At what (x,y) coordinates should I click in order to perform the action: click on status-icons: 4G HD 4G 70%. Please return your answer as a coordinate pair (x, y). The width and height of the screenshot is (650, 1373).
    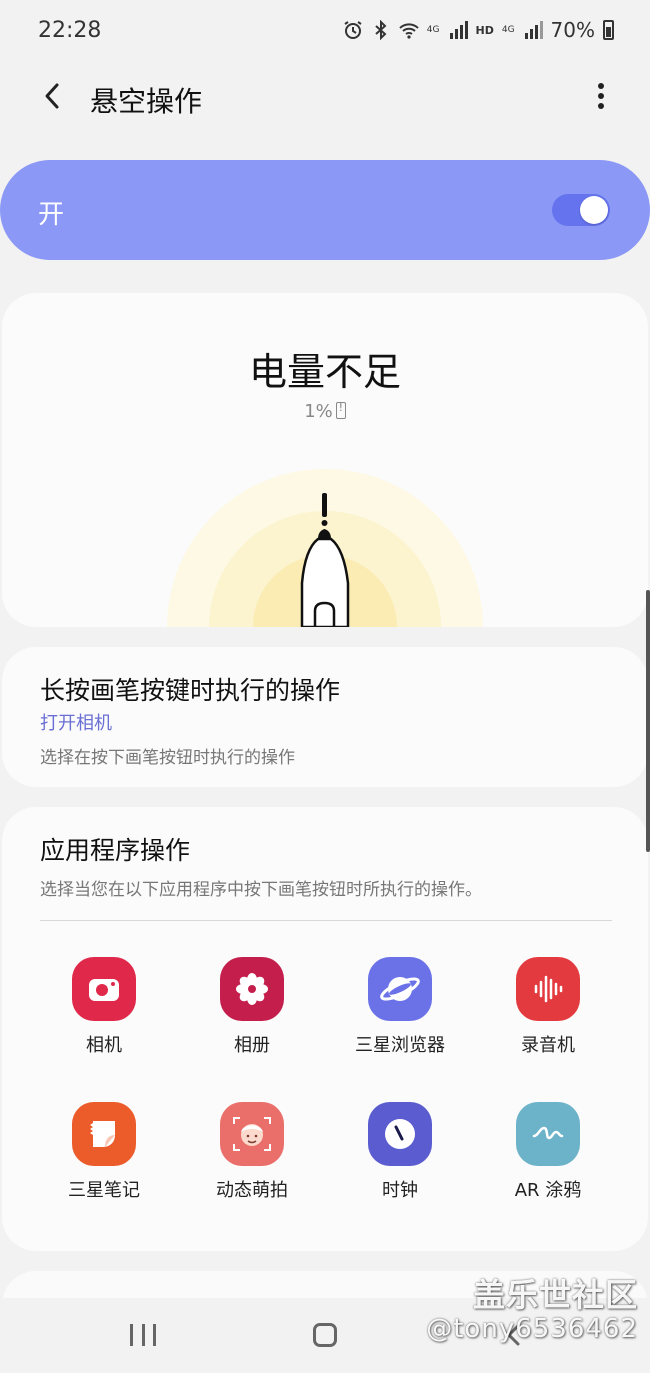
    Looking at the image, I should click on (478, 30).